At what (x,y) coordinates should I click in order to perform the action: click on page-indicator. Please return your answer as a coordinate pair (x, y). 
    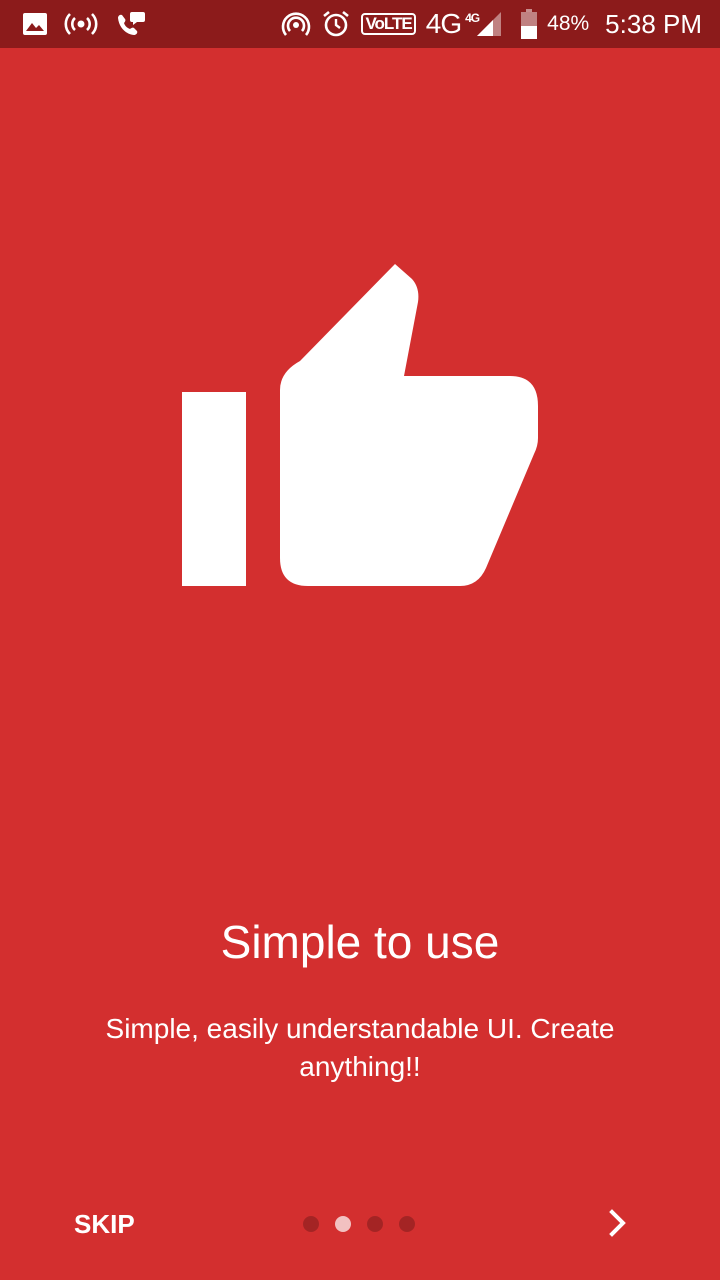
    Looking at the image, I should click on (359, 1224).